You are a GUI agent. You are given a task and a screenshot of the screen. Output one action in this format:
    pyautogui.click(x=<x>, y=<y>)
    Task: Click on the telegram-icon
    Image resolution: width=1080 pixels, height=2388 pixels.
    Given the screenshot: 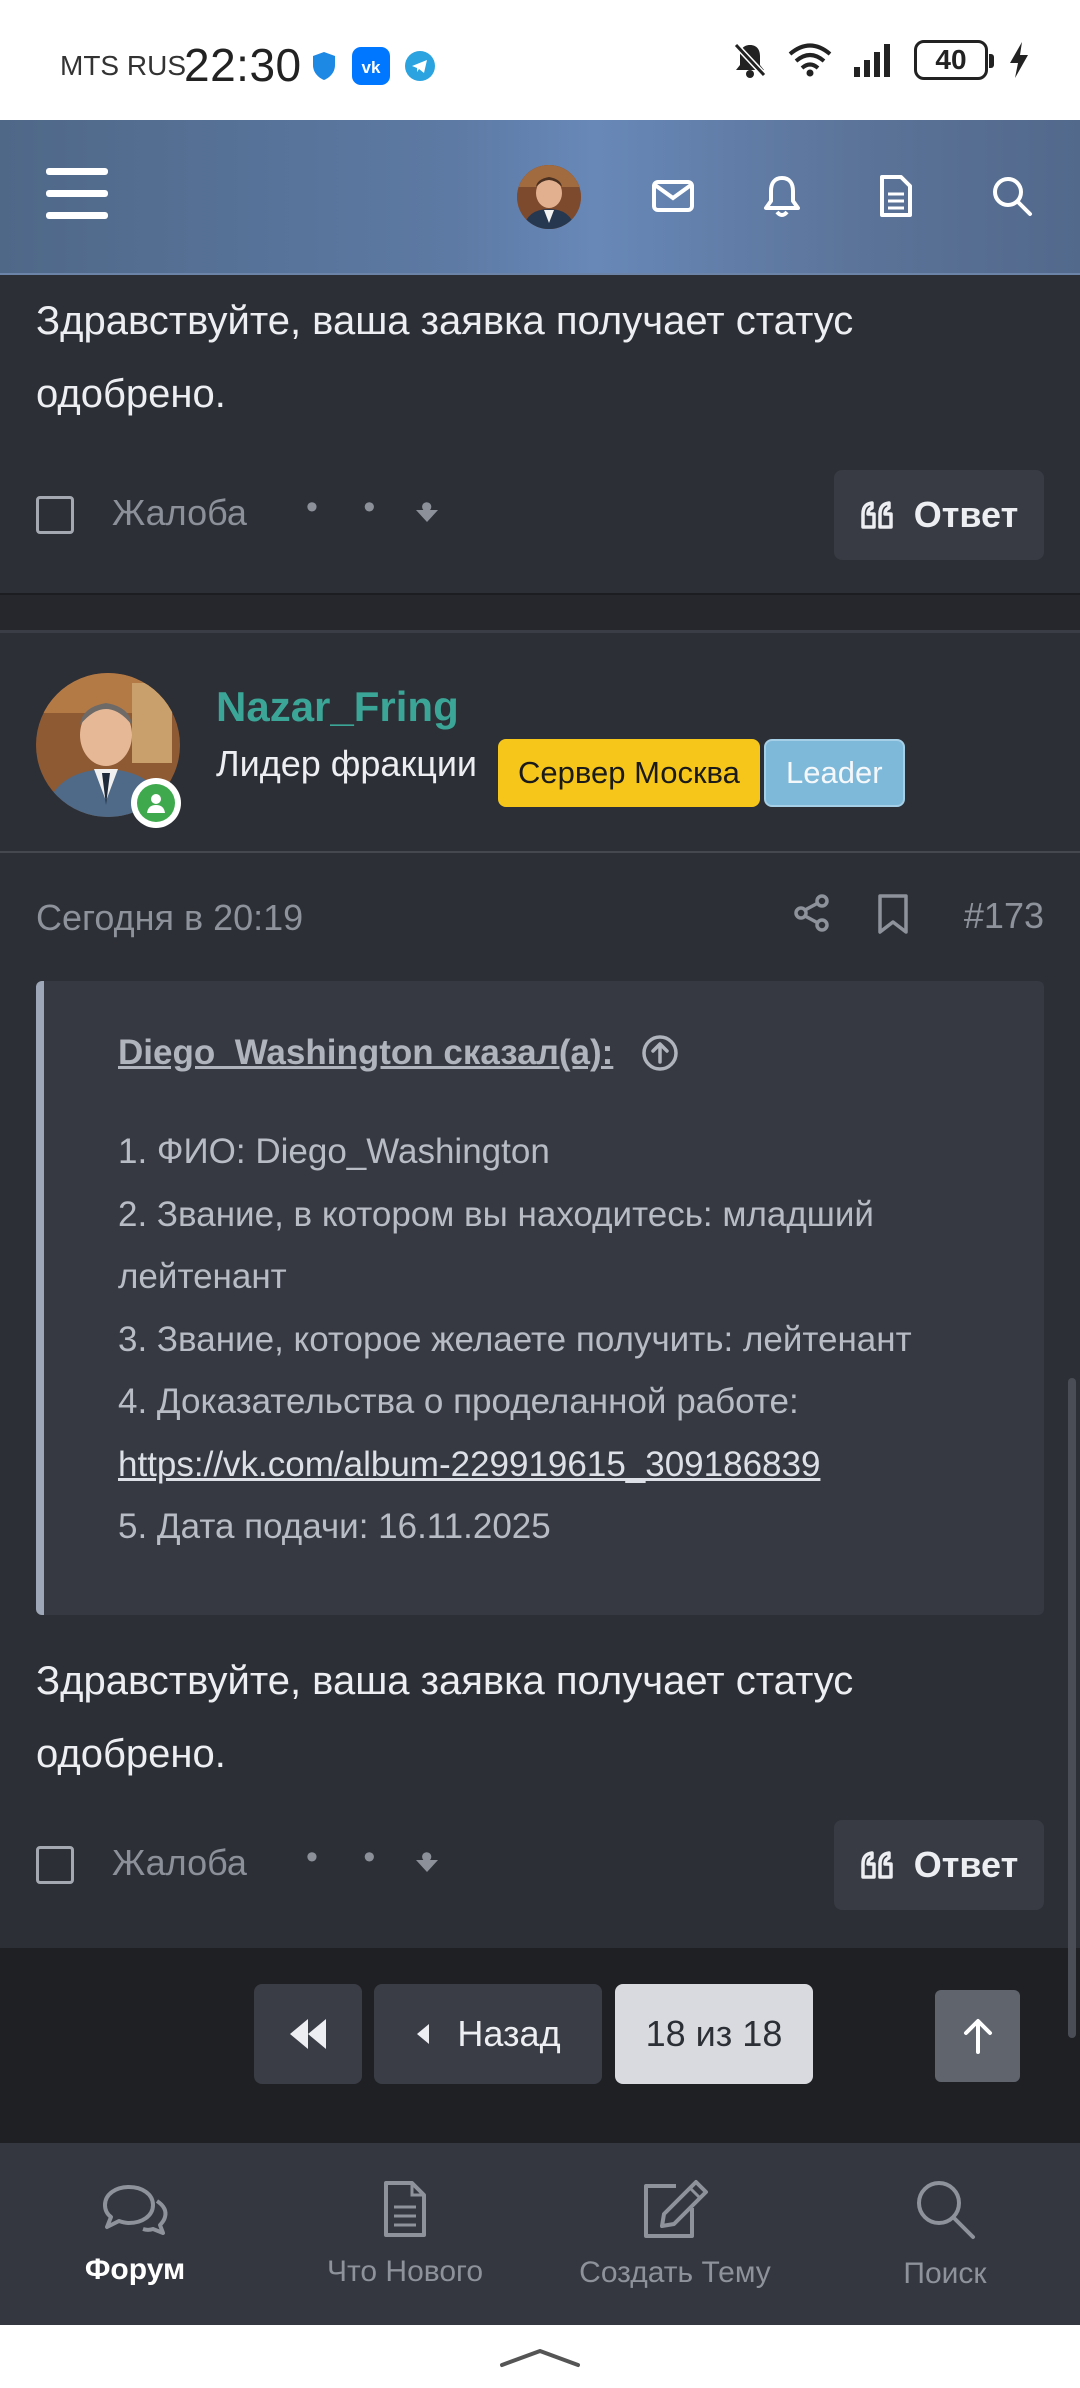 What is the action you would take?
    pyautogui.click(x=420, y=66)
    